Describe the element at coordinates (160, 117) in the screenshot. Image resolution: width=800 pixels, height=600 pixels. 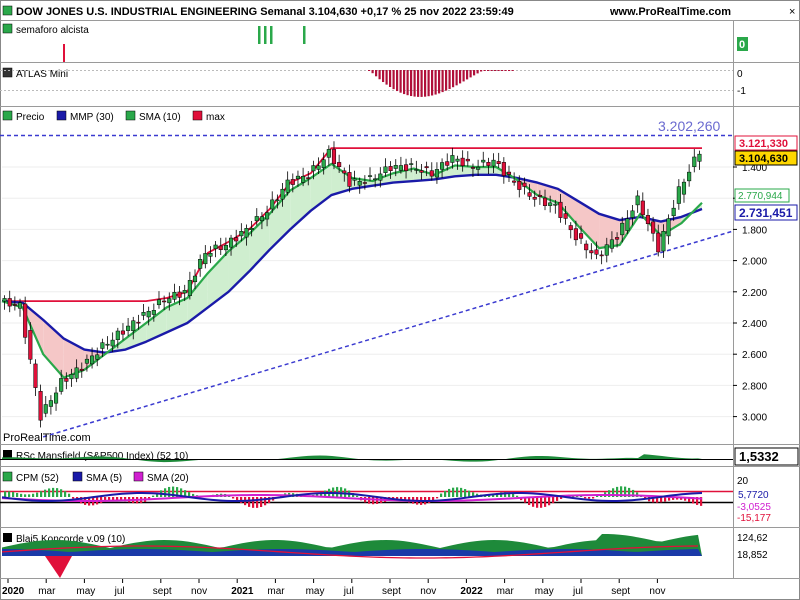
I see `legend-sma: SMA (10)` at that location.